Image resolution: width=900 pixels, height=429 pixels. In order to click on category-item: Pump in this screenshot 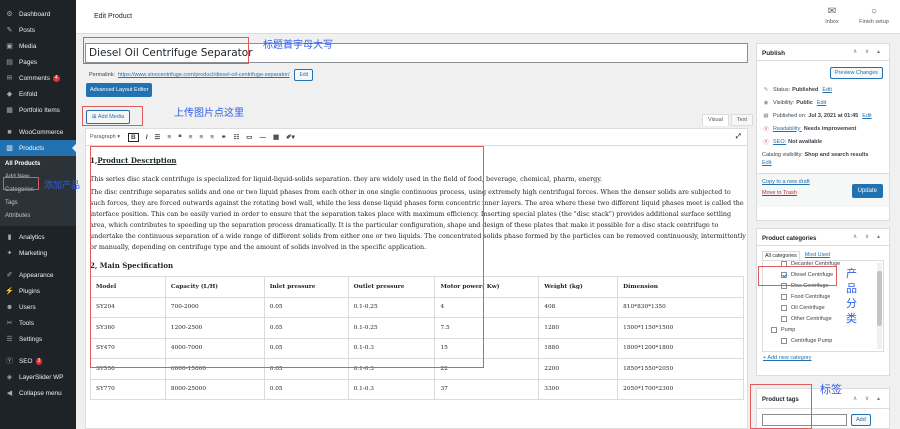, I will do `click(827, 329)`.